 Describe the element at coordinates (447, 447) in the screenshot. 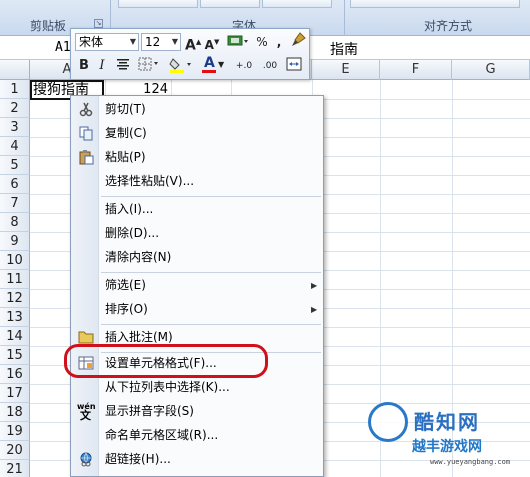

I see `watermark-text: 越丰游戏网` at that location.